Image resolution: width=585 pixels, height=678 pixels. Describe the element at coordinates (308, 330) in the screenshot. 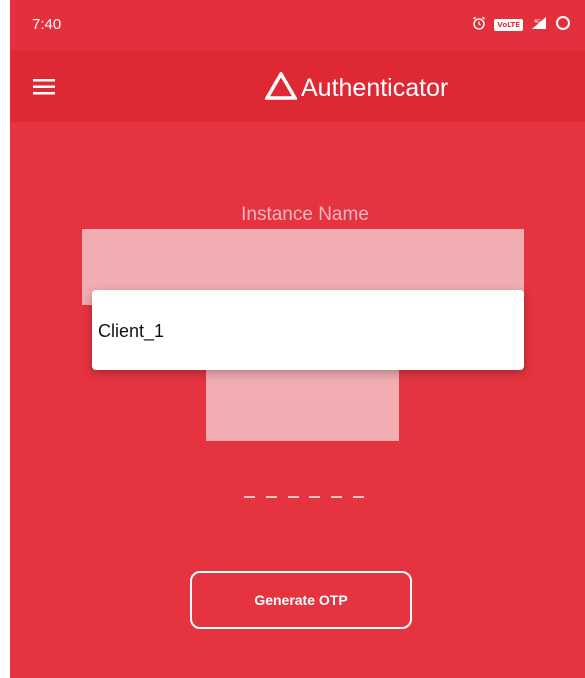

I see `instance-dropdown-popup: Client_1` at that location.